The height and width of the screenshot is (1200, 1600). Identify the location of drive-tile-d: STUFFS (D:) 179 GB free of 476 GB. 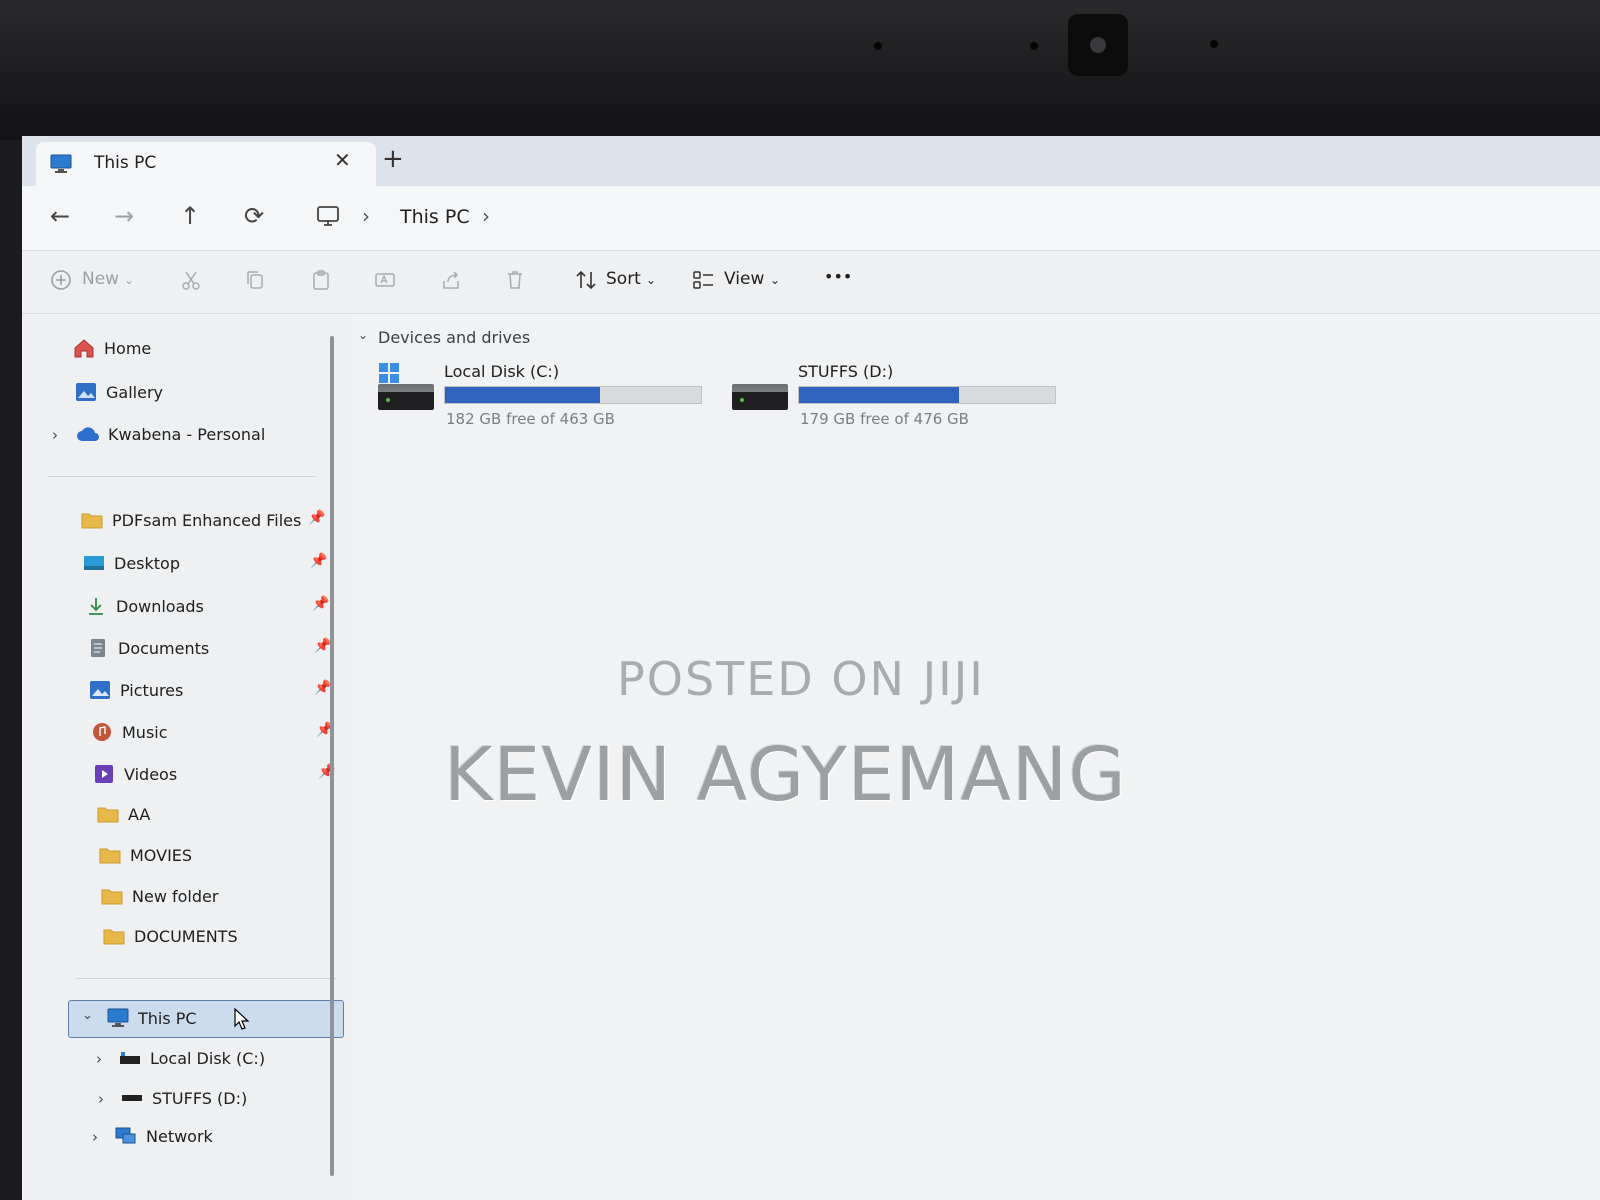
(896, 398).